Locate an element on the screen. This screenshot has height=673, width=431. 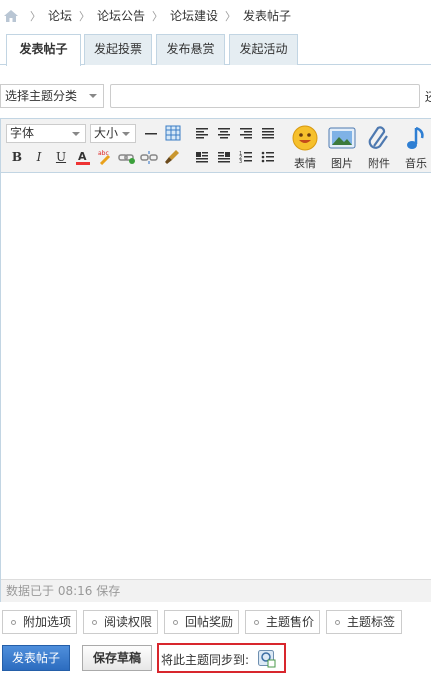
attachment-button: 附件 is located at coordinates (379, 146).